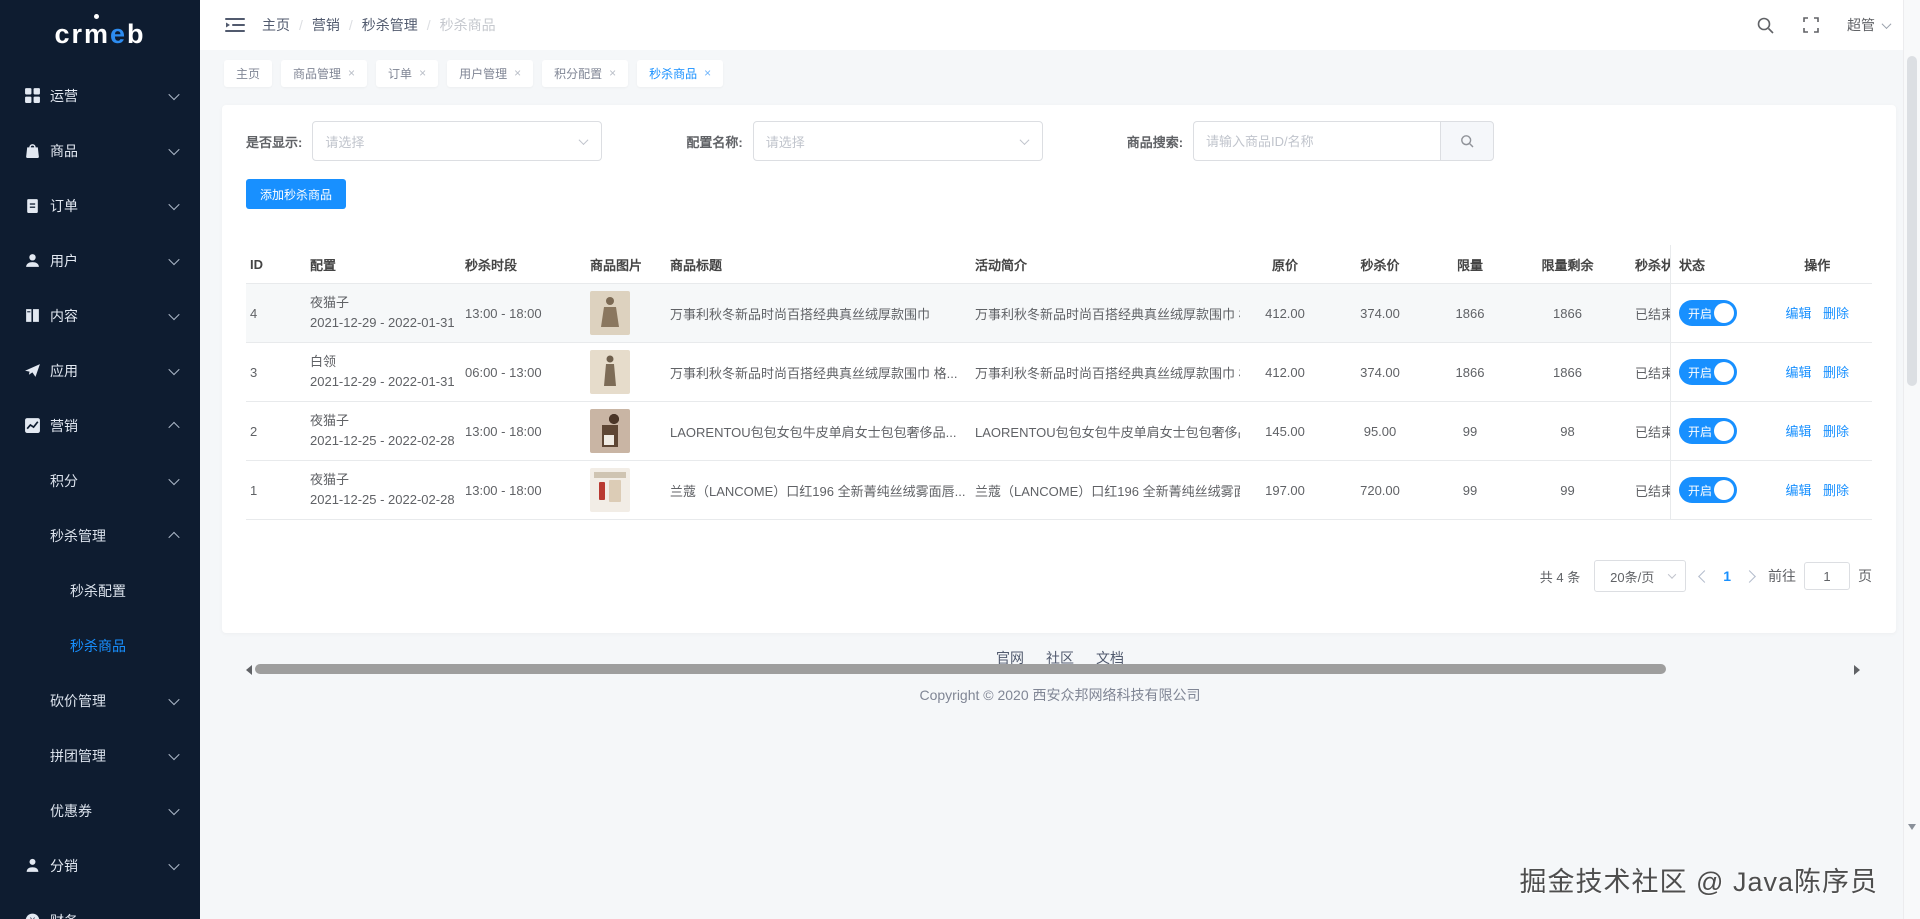 The image size is (1920, 919). What do you see at coordinates (296, 194) in the screenshot?
I see `add-seckill-product-button: 添加秒杀商品` at bounding box center [296, 194].